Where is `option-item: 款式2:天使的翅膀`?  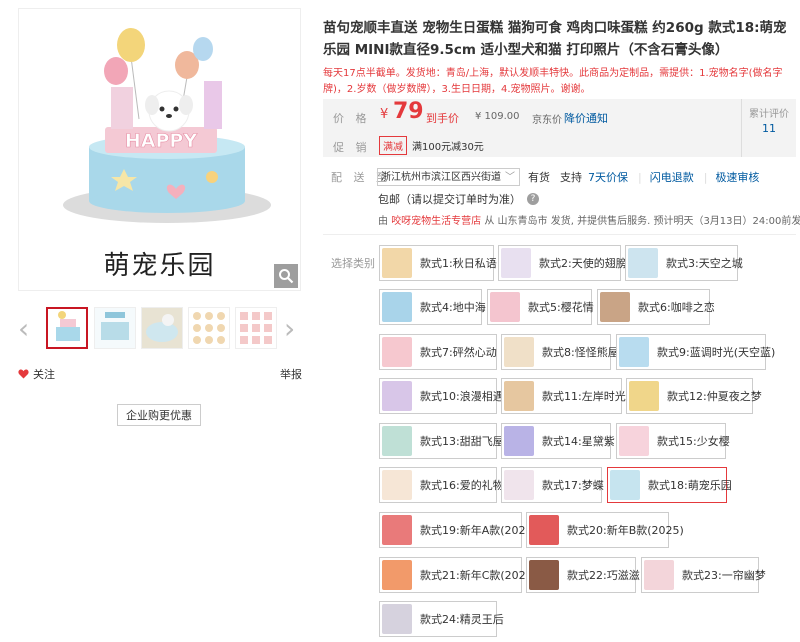
option-item: 款式2:天使的翅膀 is located at coordinates (562, 263).